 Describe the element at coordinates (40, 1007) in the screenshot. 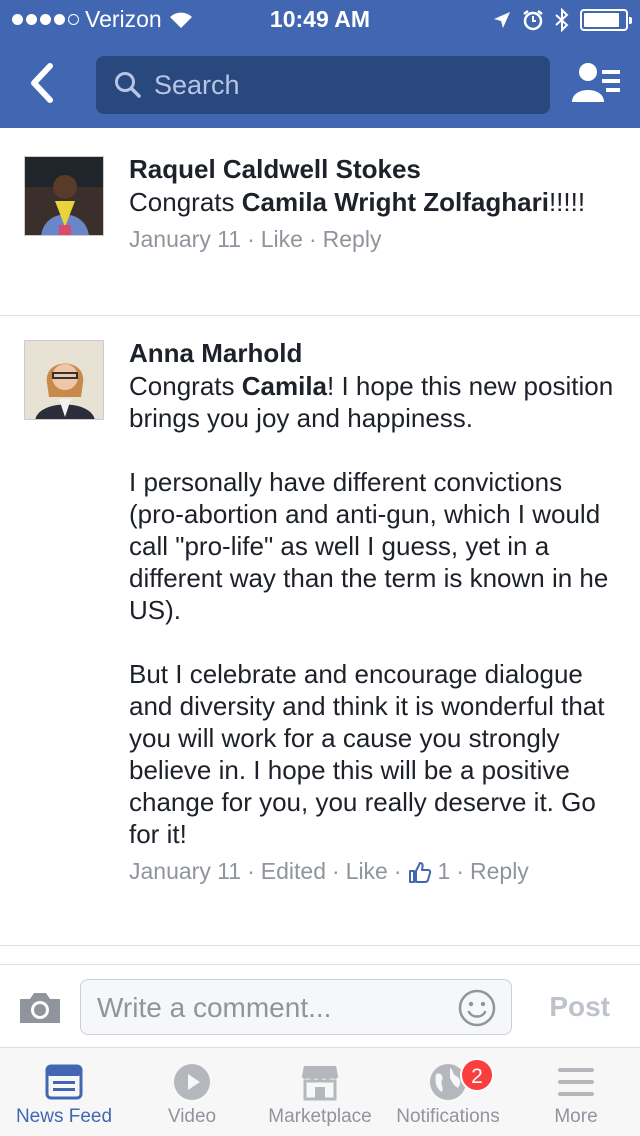

I see `camera-icon` at that location.